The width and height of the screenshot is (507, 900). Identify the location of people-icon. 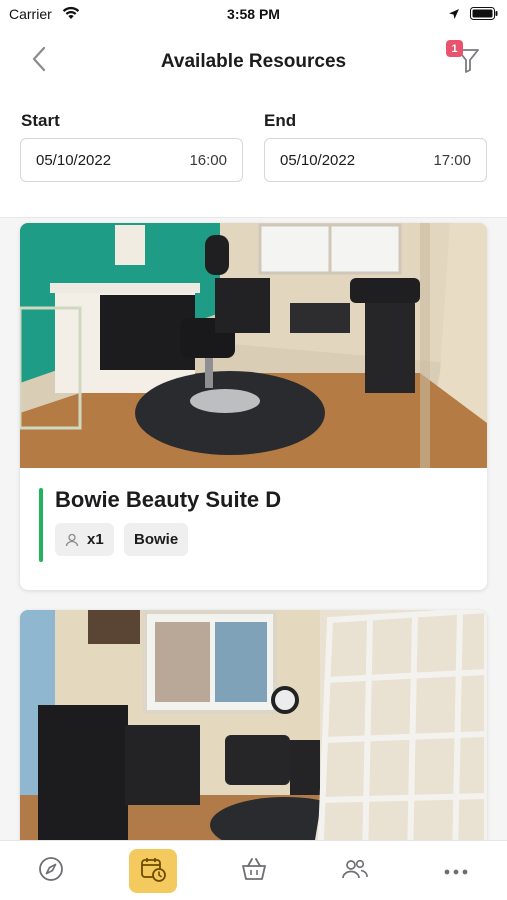
(355, 871).